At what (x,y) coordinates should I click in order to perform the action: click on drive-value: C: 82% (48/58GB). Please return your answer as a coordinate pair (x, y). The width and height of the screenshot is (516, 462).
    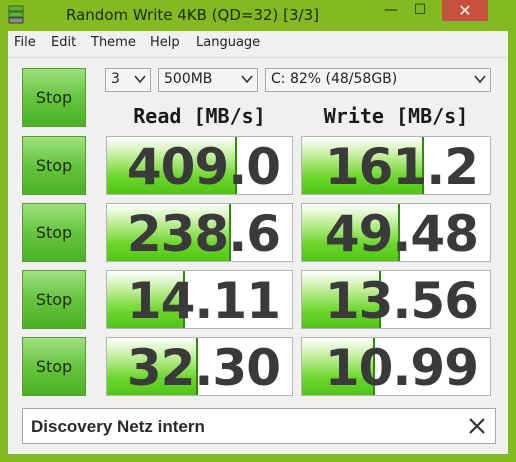
    Looking at the image, I should click on (334, 79).